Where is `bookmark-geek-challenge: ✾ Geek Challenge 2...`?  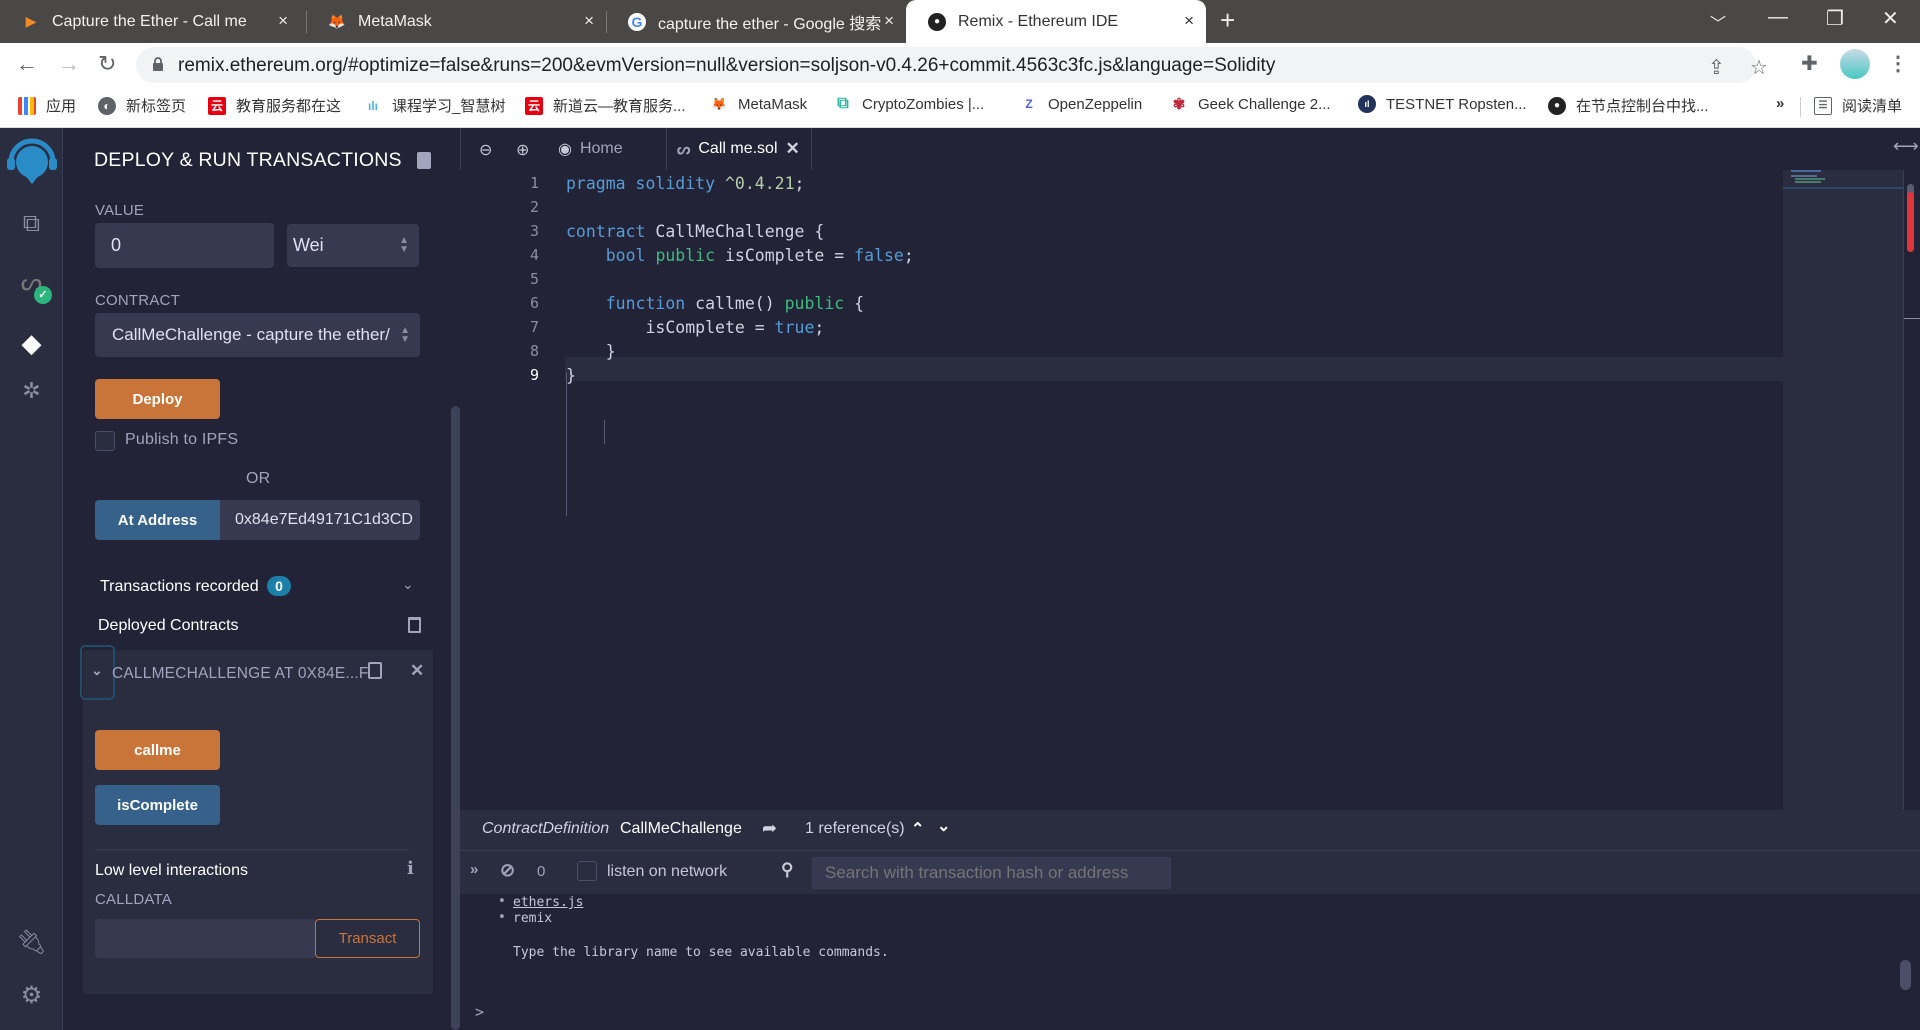 bookmark-geek-challenge: ✾ Geek Challenge 2... is located at coordinates (1250, 104).